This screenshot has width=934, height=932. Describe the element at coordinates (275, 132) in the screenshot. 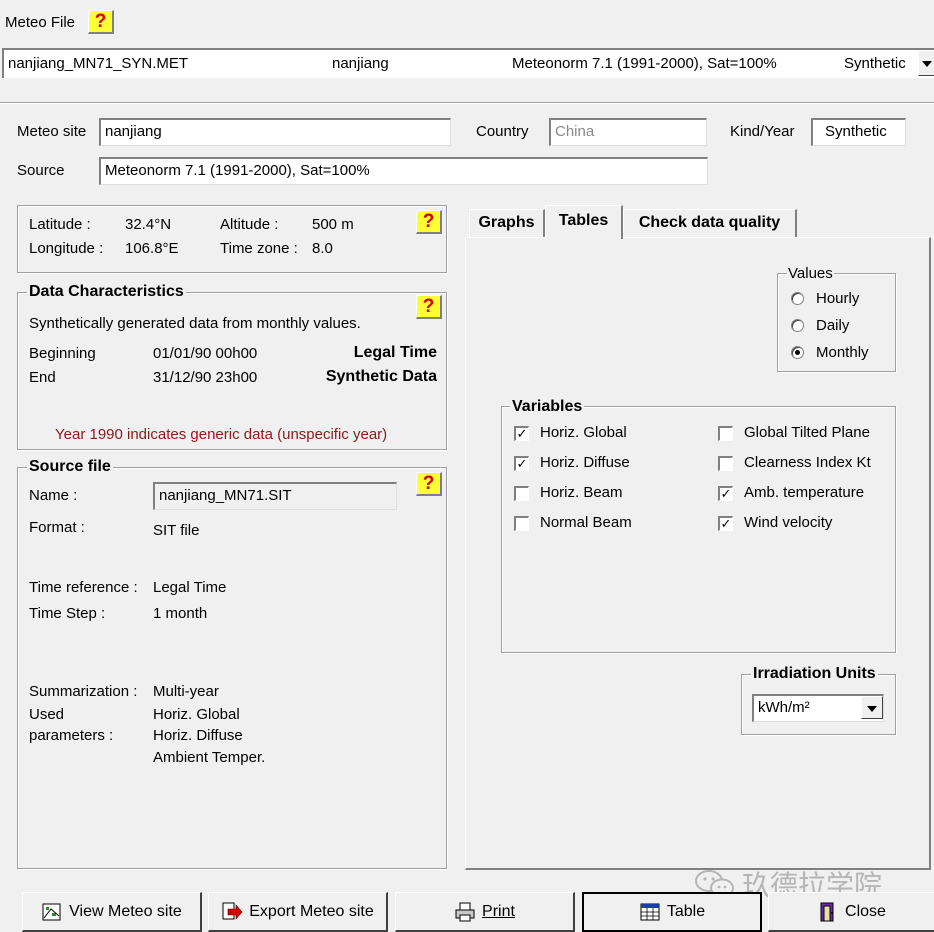

I see `meteo-site-input: nanjiang` at that location.